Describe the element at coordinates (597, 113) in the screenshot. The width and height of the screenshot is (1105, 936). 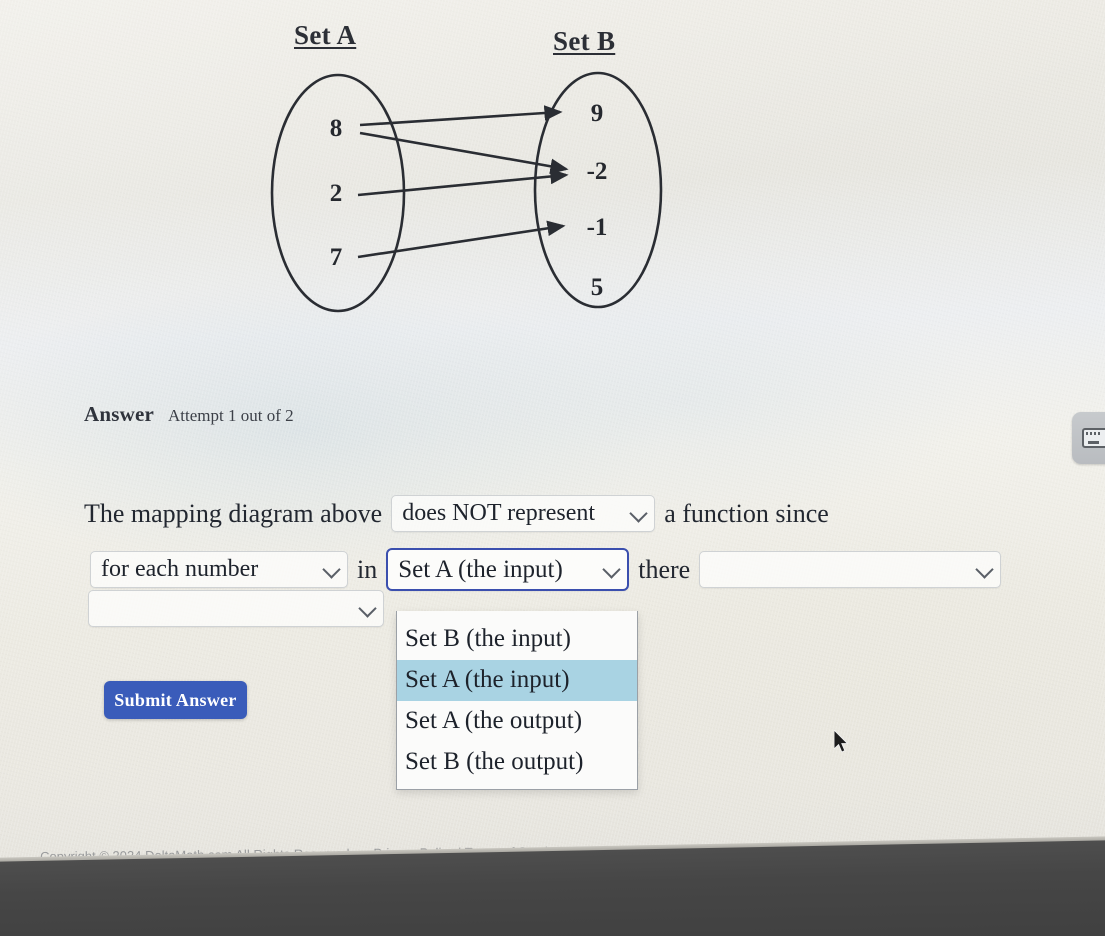
I see `set-b-node-0: 9` at that location.